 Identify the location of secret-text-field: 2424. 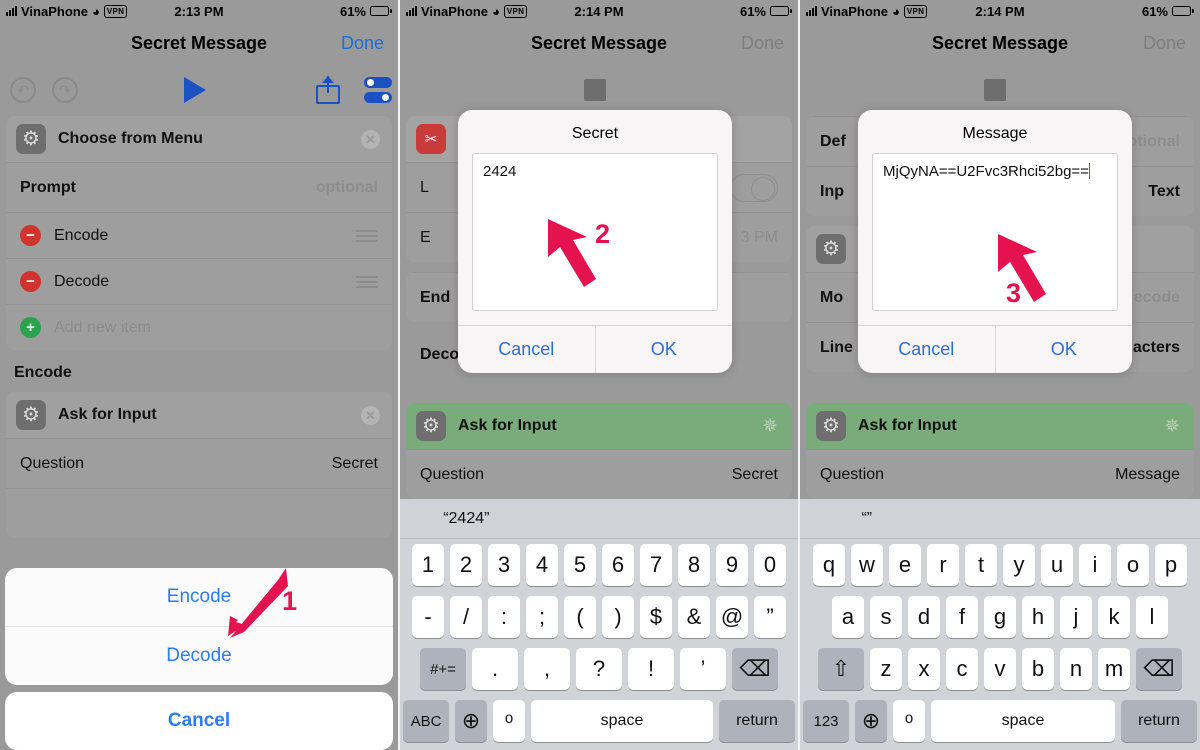
(595, 232).